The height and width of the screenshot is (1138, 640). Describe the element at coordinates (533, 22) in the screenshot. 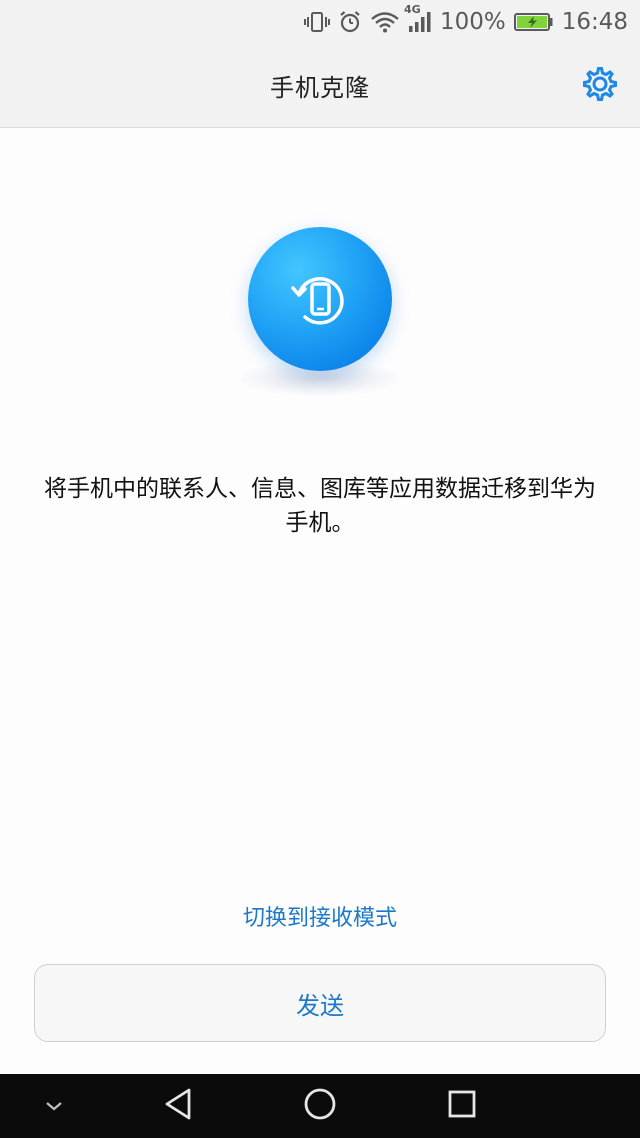

I see `battery-icon` at that location.